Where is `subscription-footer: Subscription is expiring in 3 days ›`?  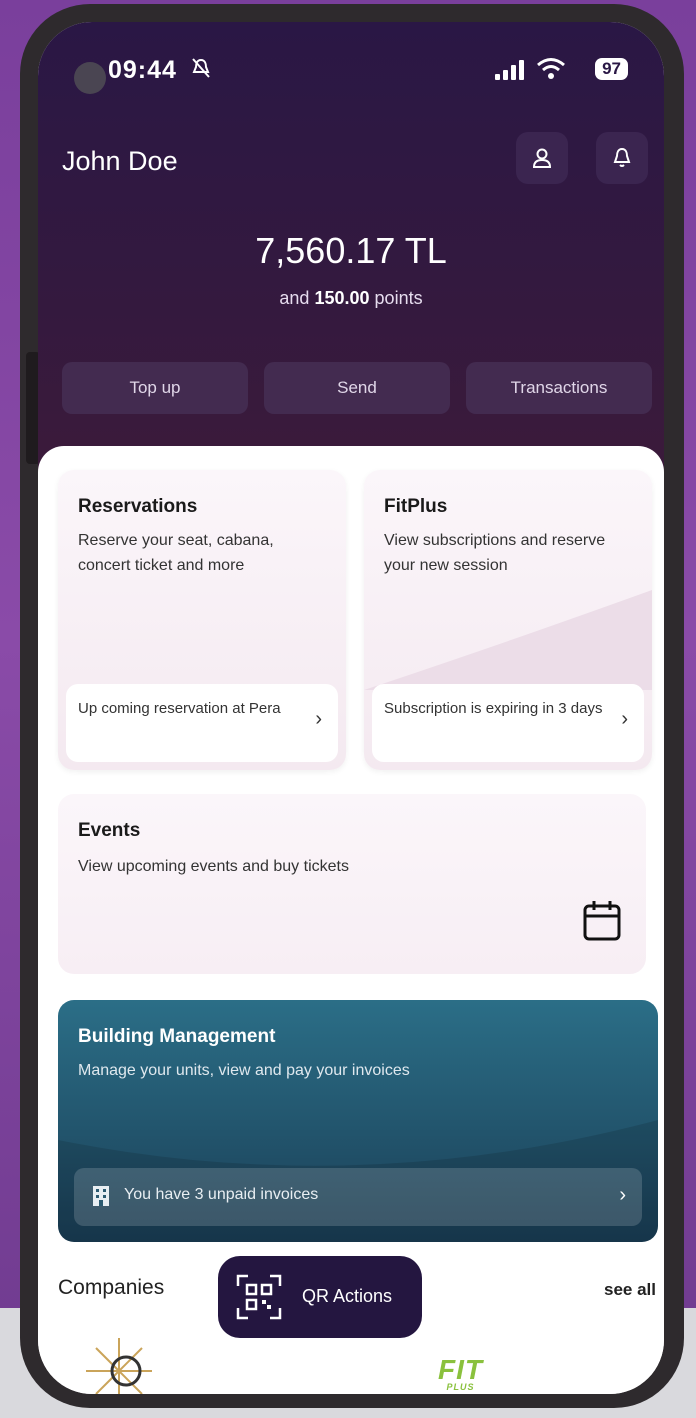 subscription-footer: Subscription is expiring in 3 days › is located at coordinates (508, 723).